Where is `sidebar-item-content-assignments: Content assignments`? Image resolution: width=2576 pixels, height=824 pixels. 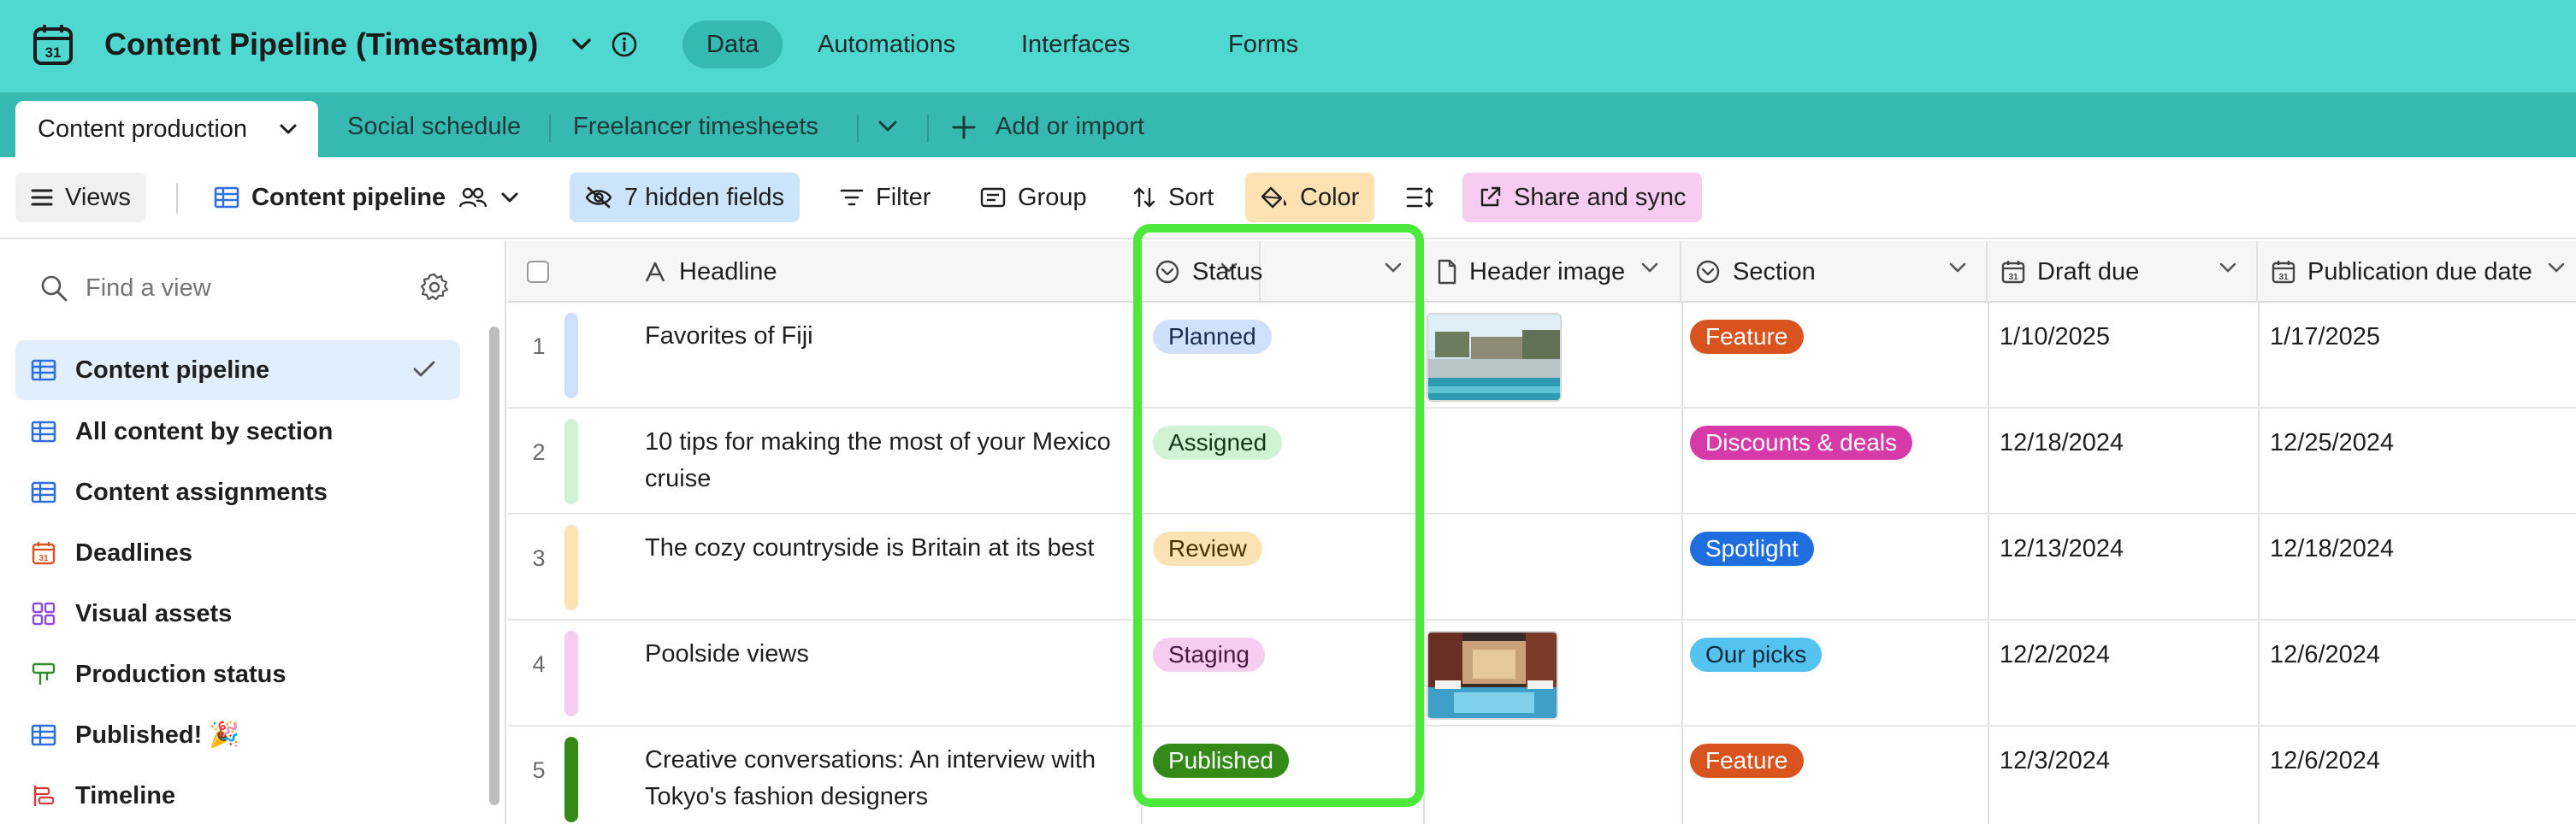
sidebar-item-content-assignments: Content assignments is located at coordinates (237, 492).